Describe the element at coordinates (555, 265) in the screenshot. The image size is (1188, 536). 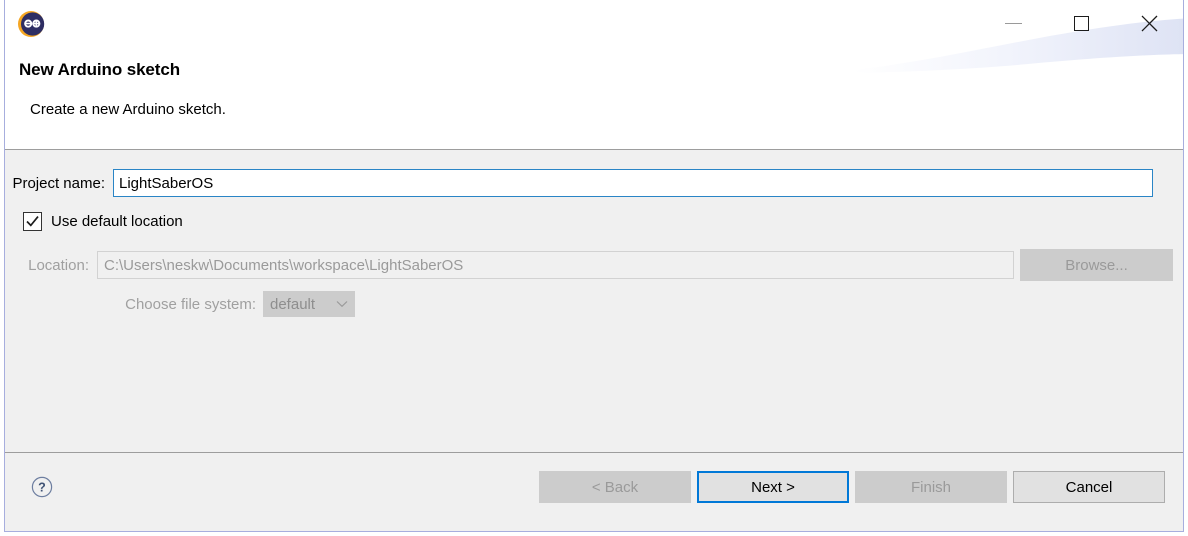
I see `location-input` at that location.